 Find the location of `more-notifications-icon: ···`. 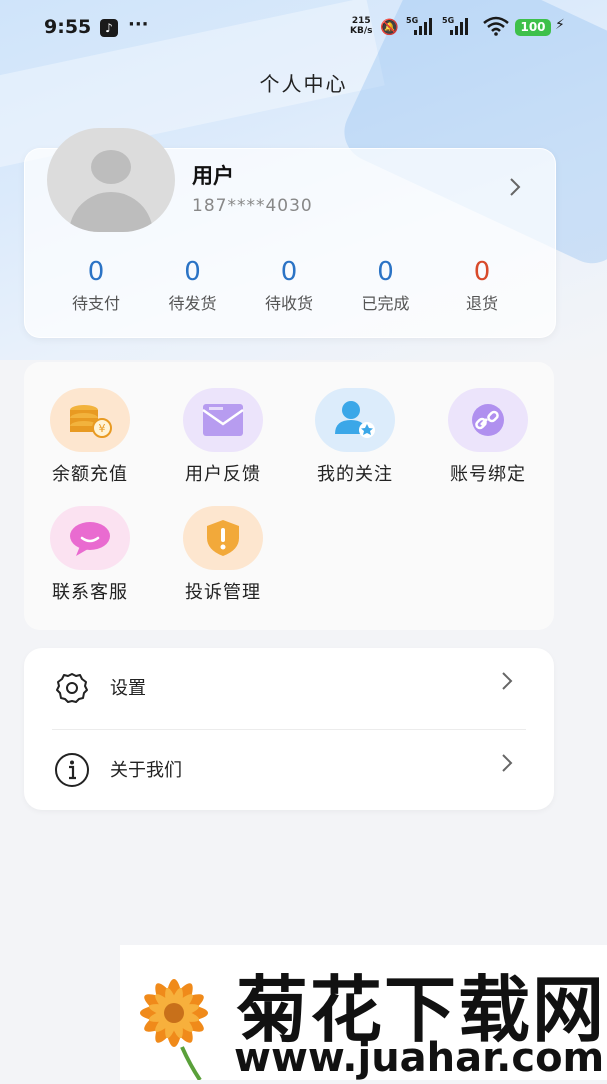

more-notifications-icon: ··· is located at coordinates (138, 24).